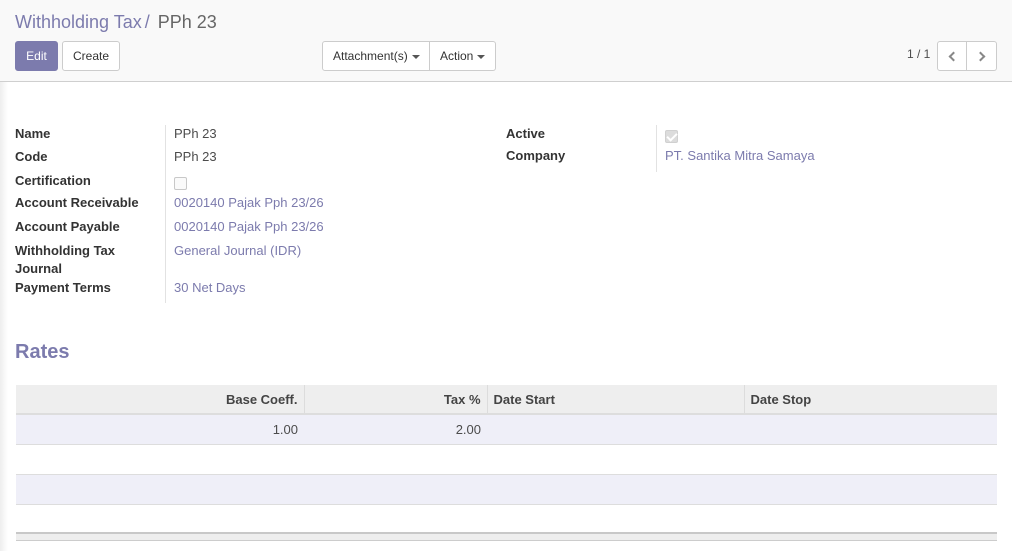 This screenshot has height=551, width=1012. What do you see at coordinates (740, 156) in the screenshot?
I see `company-link: PT. Santika Mitra Samaya` at bounding box center [740, 156].